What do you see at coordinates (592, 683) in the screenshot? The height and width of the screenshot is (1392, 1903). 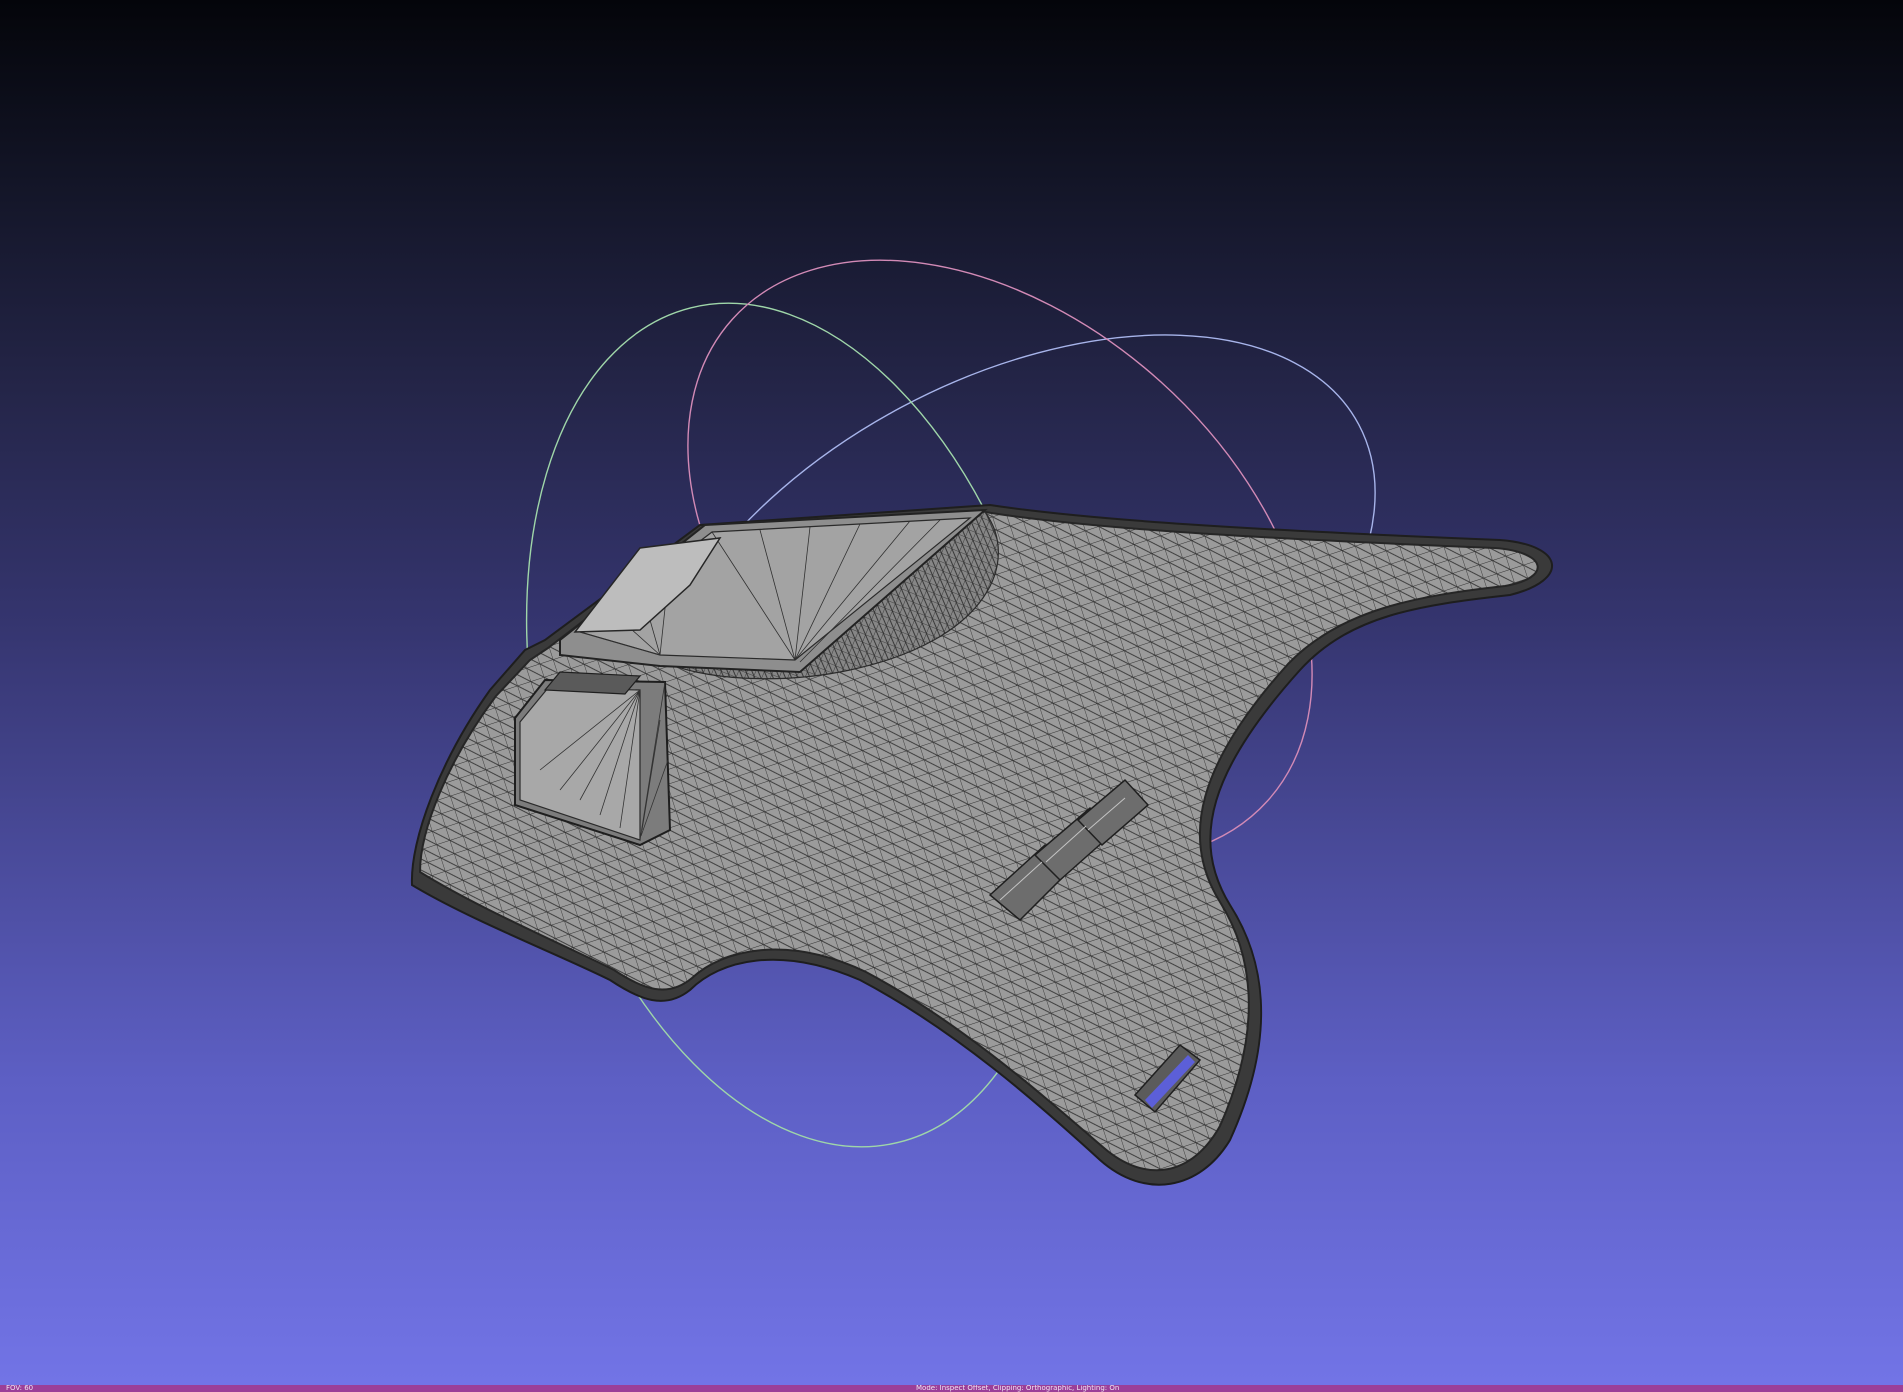 I see `mesh-small-slot-row` at bounding box center [592, 683].